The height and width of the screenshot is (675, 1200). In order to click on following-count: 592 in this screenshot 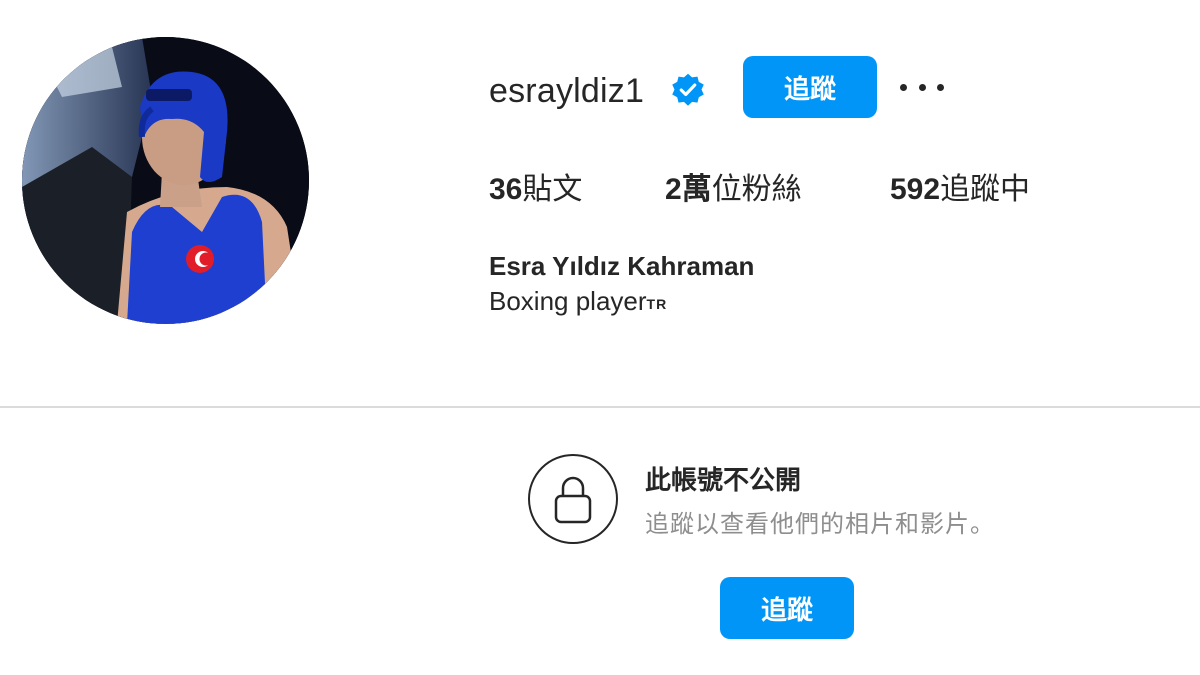, I will do `click(915, 189)`.